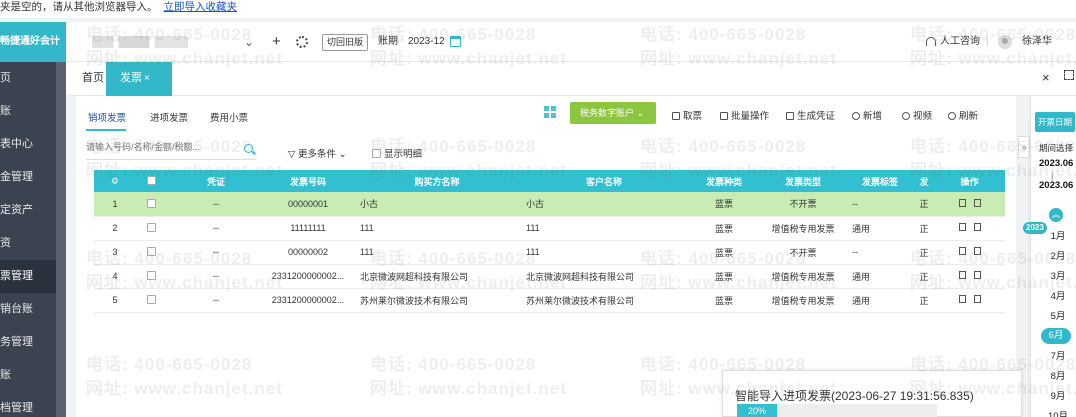 The width and height of the screenshot is (1076, 417). I want to click on tax-account-button: 税务数字账户 ⌄, so click(613, 113).